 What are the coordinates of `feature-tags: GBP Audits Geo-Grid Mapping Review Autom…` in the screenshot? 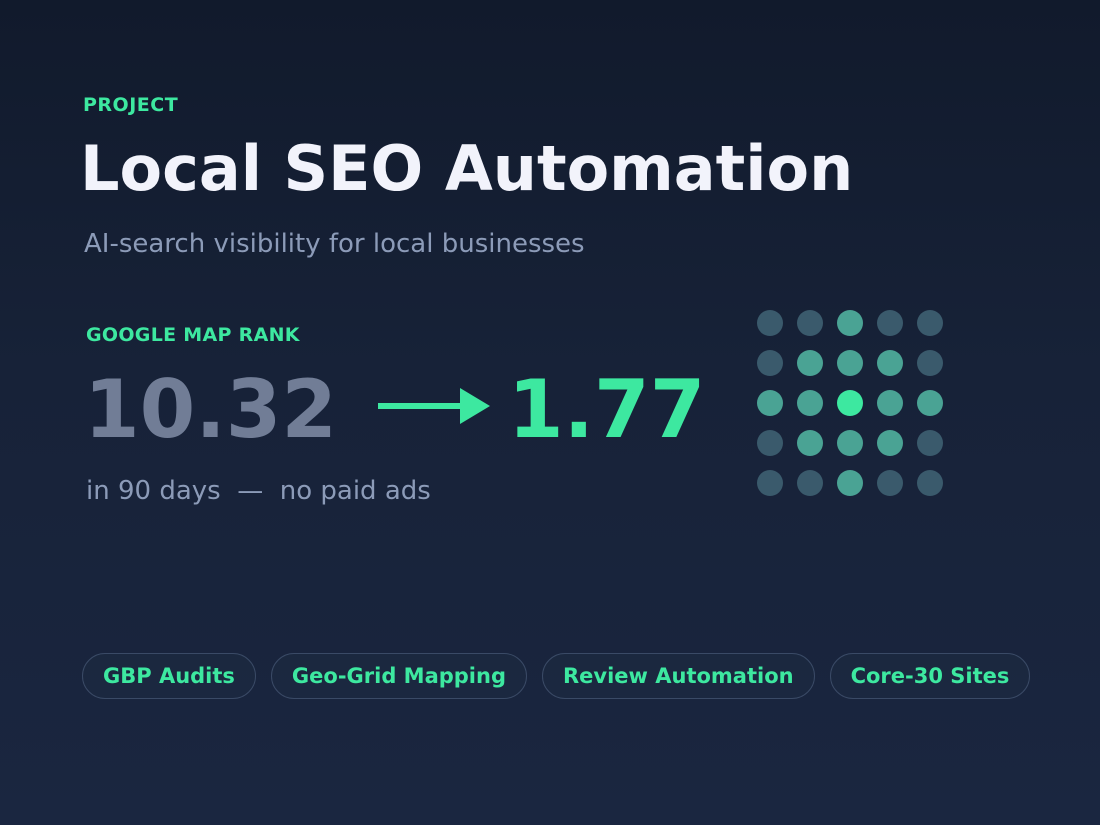 It's located at (556, 676).